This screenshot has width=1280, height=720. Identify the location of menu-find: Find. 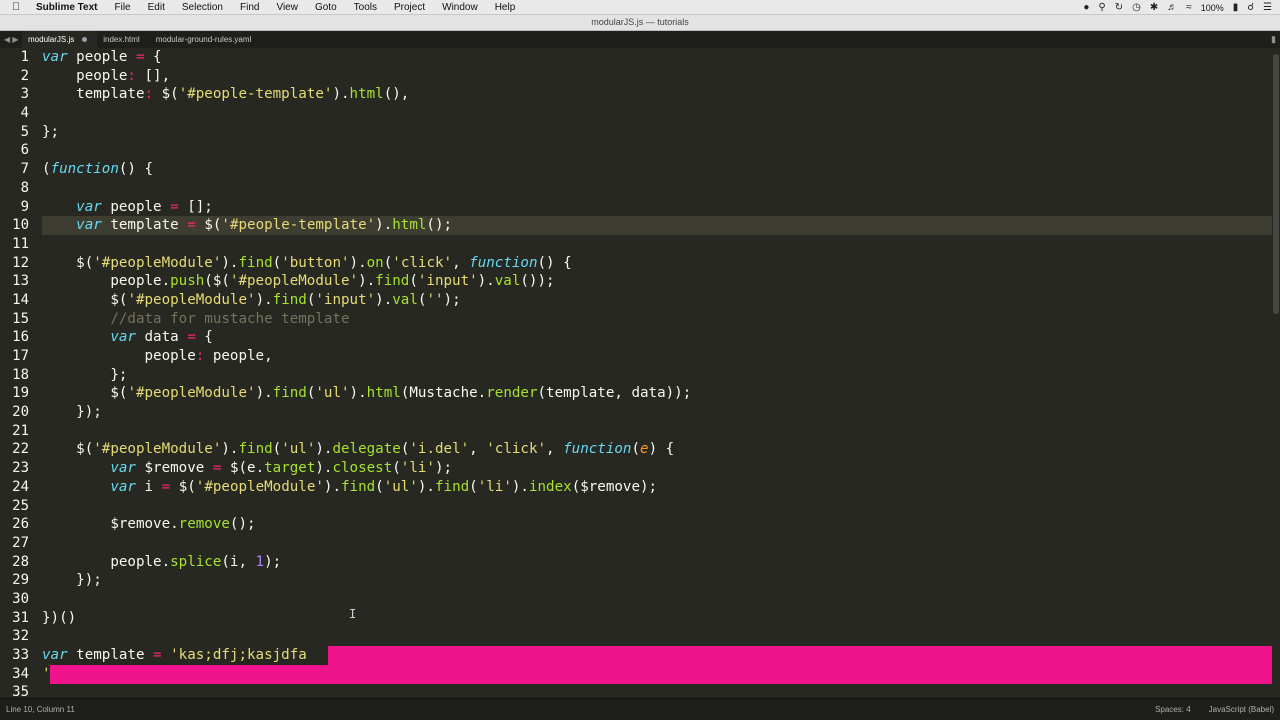
(249, 7).